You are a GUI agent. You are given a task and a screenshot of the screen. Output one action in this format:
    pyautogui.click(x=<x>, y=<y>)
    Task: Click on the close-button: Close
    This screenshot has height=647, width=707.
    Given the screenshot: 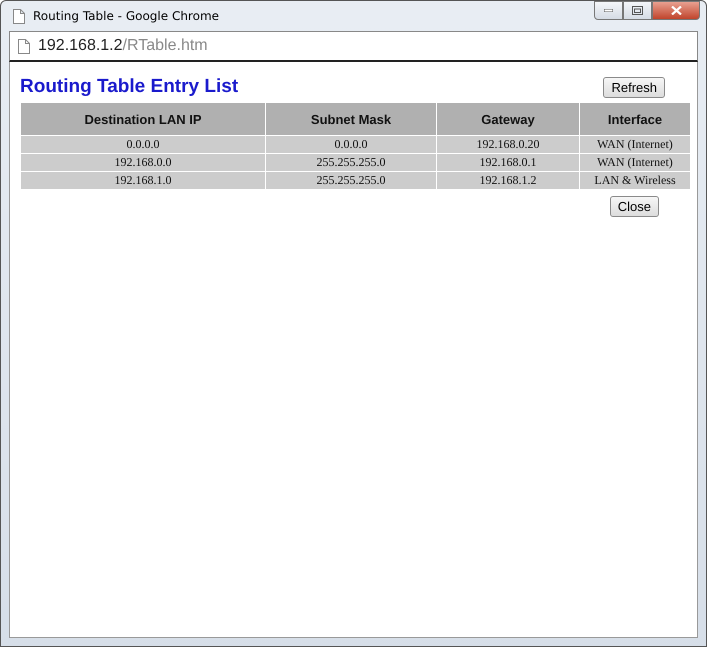 What is the action you would take?
    pyautogui.click(x=634, y=206)
    